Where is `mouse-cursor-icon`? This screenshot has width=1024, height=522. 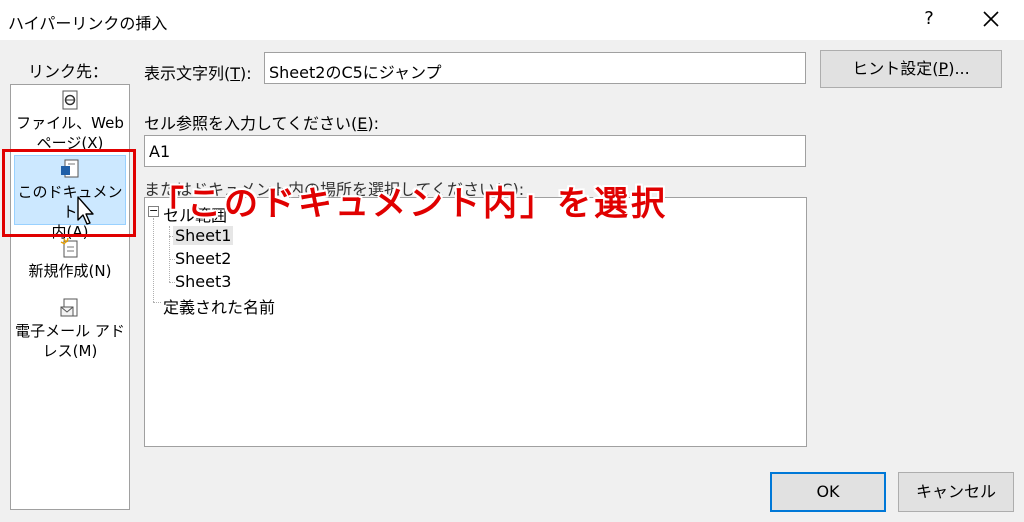
mouse-cursor-icon is located at coordinates (85, 210).